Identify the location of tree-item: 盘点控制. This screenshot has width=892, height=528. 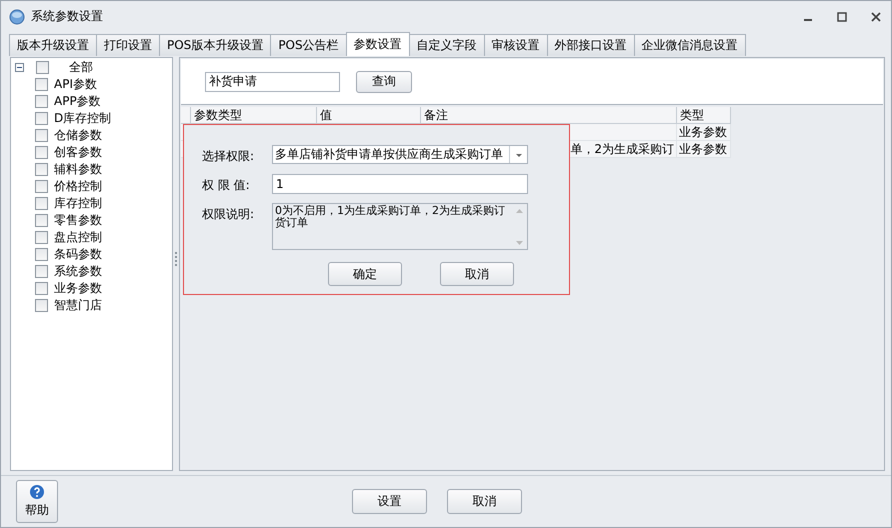
(78, 237).